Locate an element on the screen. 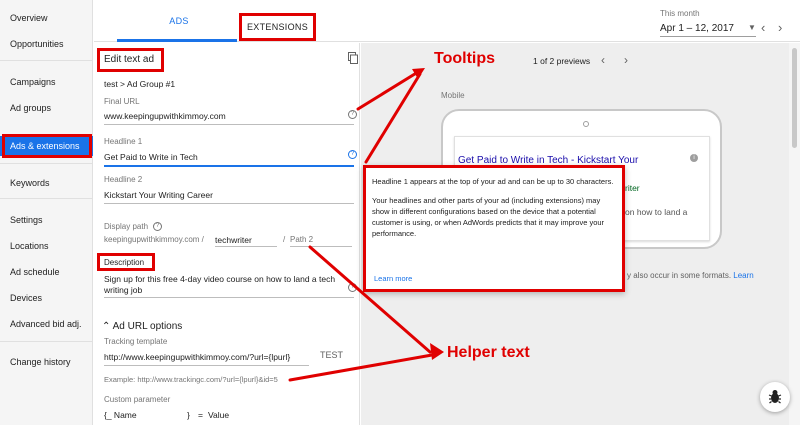 The width and height of the screenshot is (800, 425). chevron-up-icon: ⌃ is located at coordinates (106, 326).